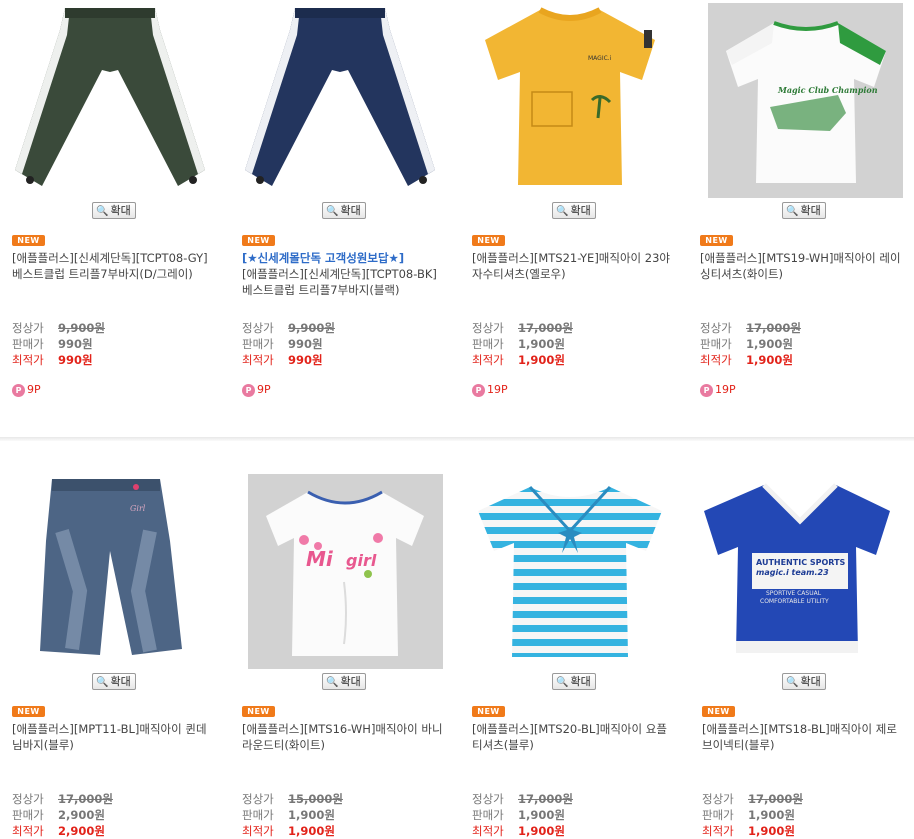 The image size is (914, 839). I want to click on shirt-print-text-a: Mi, so click(320, 559).